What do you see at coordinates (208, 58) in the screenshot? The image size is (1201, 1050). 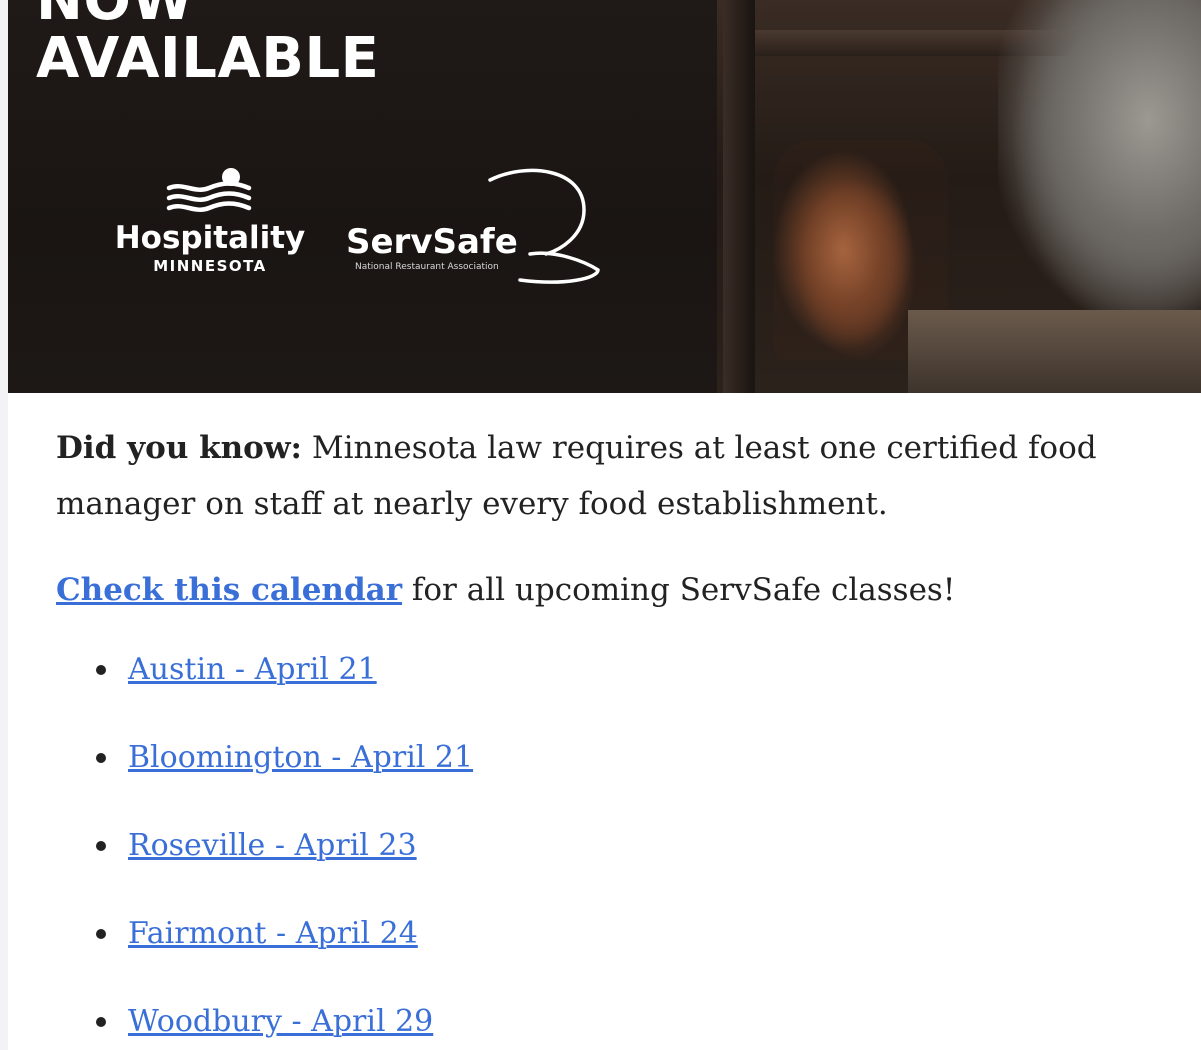 I see `headline-line-2: AVAILABLE` at bounding box center [208, 58].